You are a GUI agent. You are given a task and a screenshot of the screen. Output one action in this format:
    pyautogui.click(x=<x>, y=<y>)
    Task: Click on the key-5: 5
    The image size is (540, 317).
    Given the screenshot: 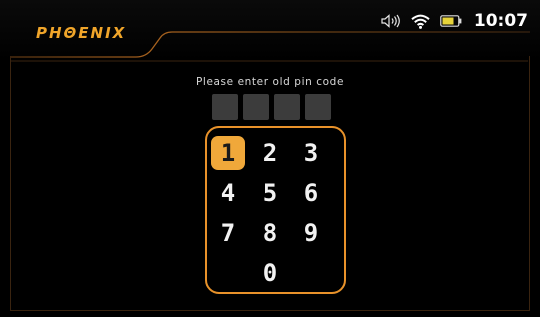 What is the action you would take?
    pyautogui.click(x=270, y=193)
    